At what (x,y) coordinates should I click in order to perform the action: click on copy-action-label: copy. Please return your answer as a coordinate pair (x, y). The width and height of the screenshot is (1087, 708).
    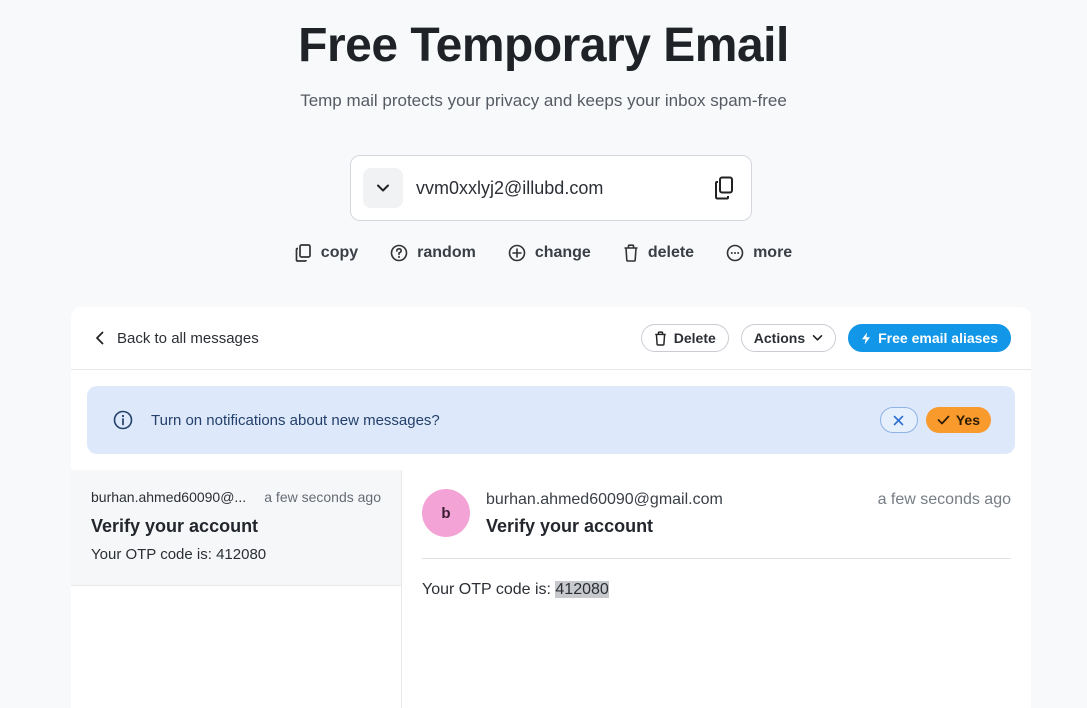
    Looking at the image, I should click on (339, 252).